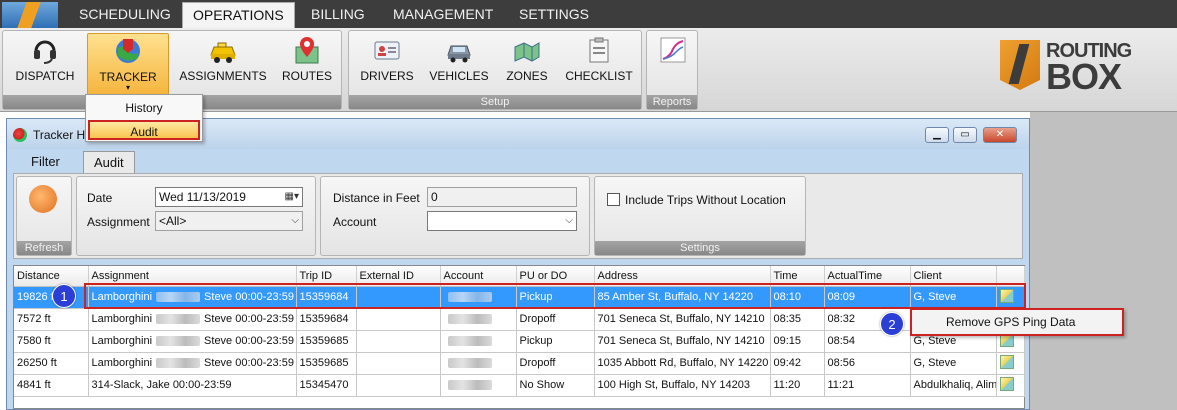 This screenshot has height=410, width=1177. What do you see at coordinates (495, 70) in the screenshot?
I see `ribbon-group-setup: DRIVERS VEHICLES ZONES CHECKLIST Setup` at bounding box center [495, 70].